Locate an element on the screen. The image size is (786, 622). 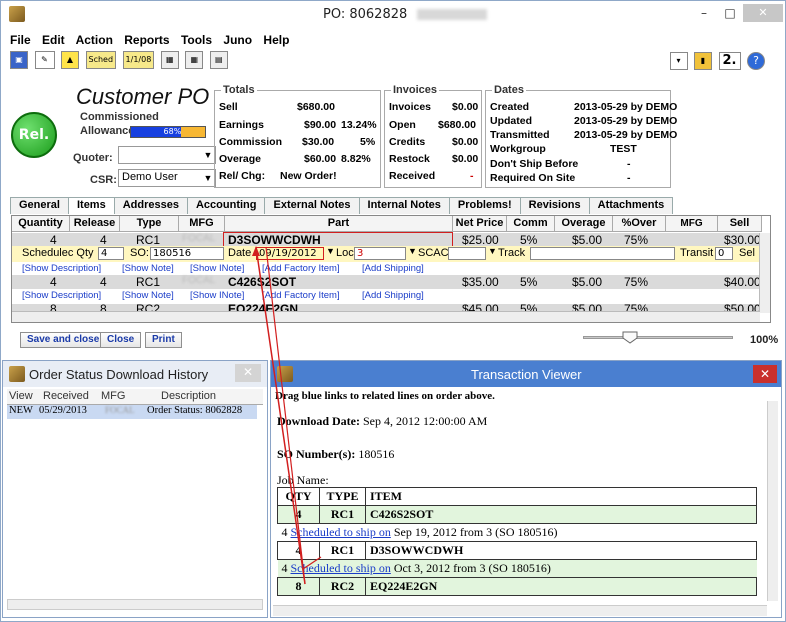
save-and-close-button: Save and close is located at coordinates (63, 340).